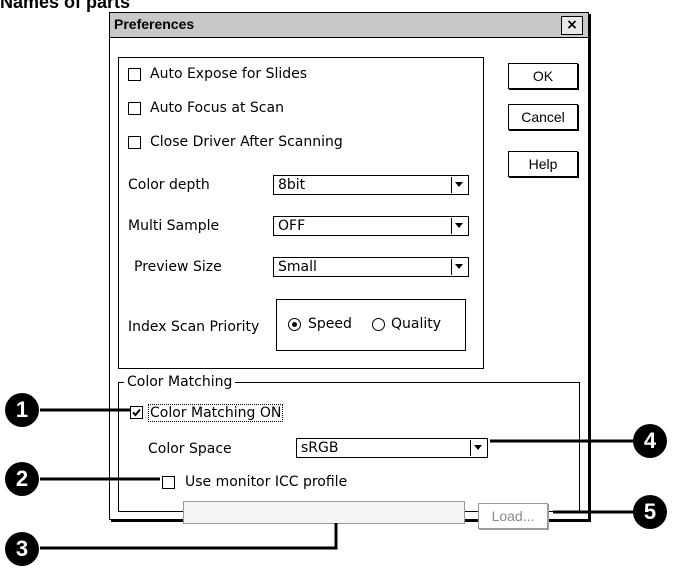  I want to click on callout-badge-3: 3, so click(22, 549).